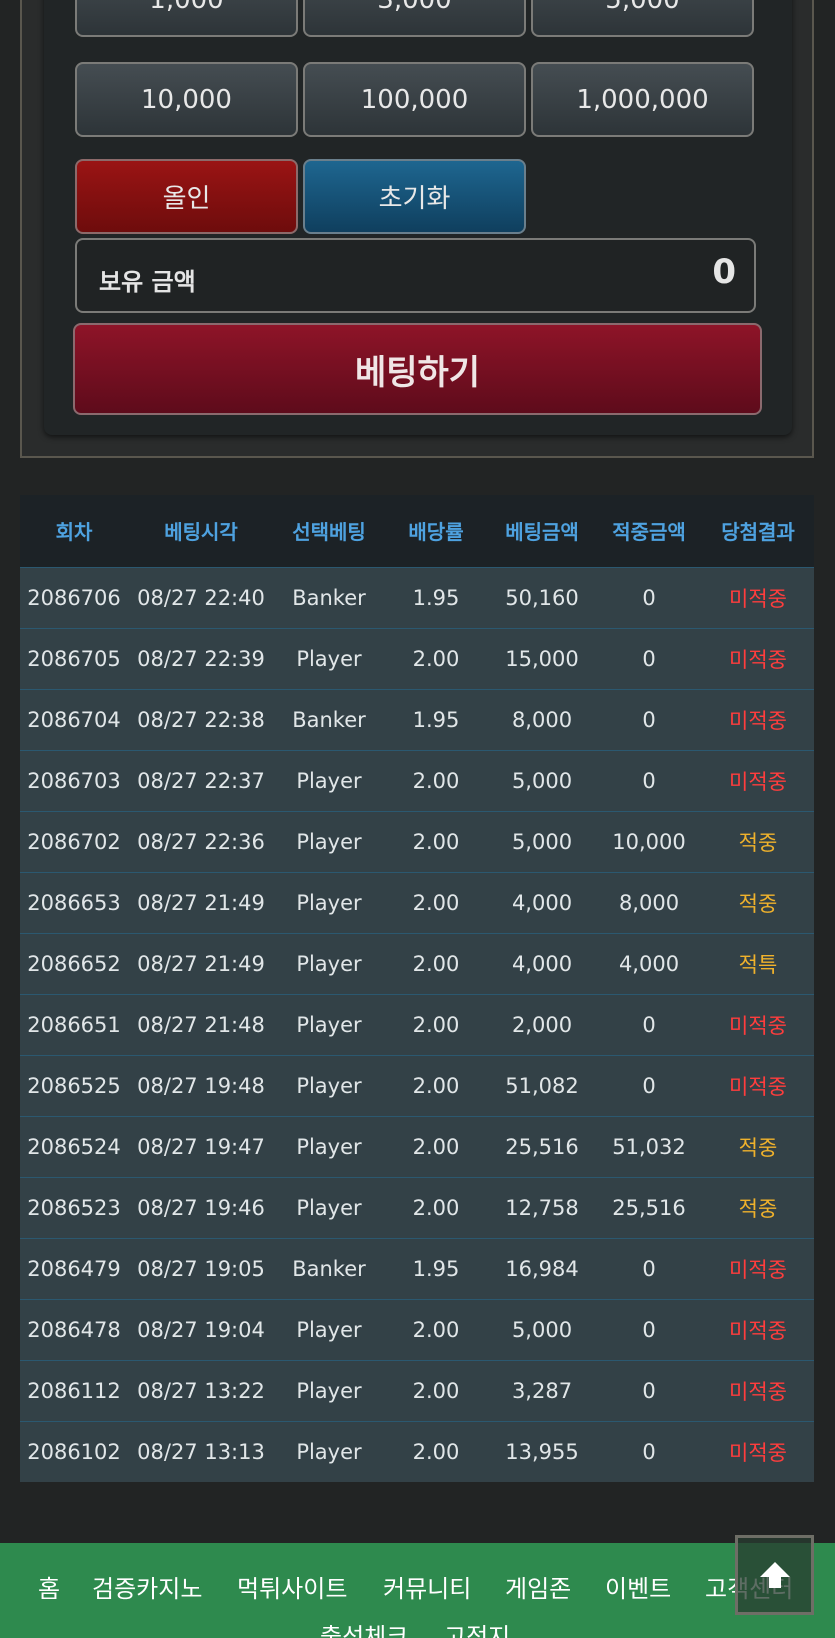 This screenshot has width=835, height=1638. Describe the element at coordinates (542, 719) in the screenshot. I see `cell-bet-amount: 8,000` at that location.